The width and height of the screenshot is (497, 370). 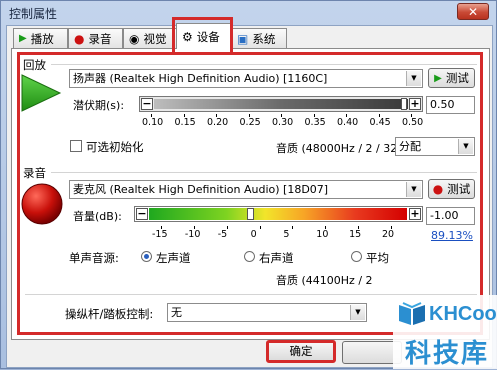 What do you see at coordinates (33, 14) in the screenshot?
I see `window-title: 控制属性` at bounding box center [33, 14].